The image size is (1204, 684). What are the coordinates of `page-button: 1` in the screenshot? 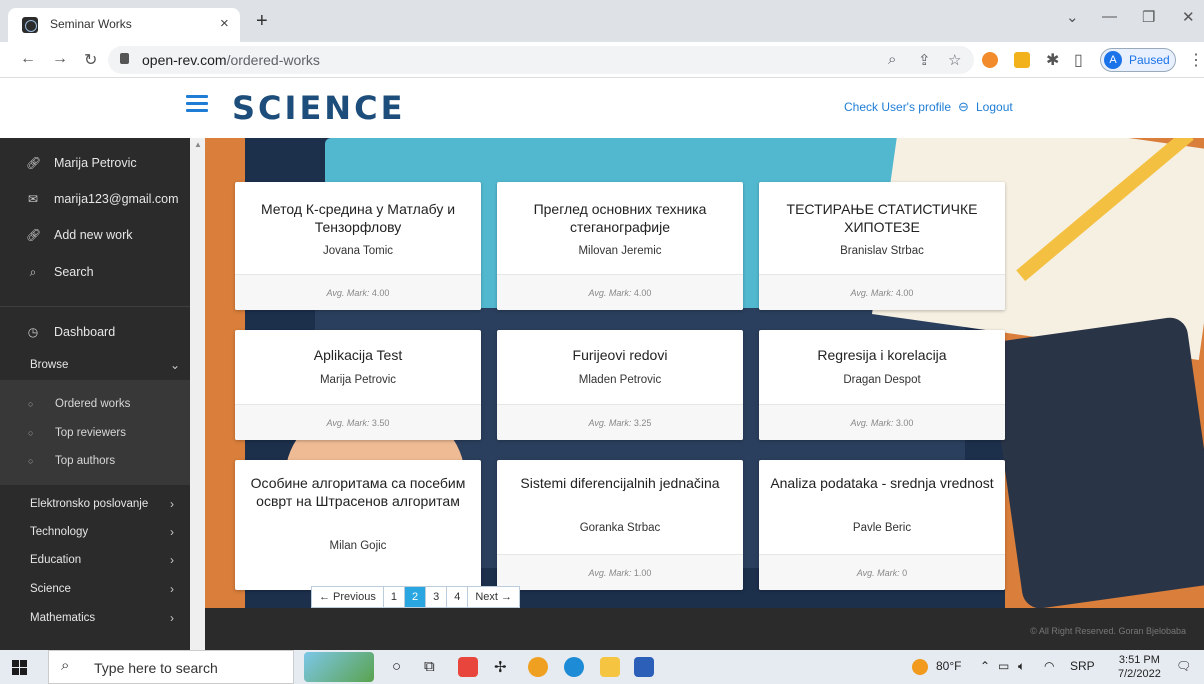 It's located at (394, 597).